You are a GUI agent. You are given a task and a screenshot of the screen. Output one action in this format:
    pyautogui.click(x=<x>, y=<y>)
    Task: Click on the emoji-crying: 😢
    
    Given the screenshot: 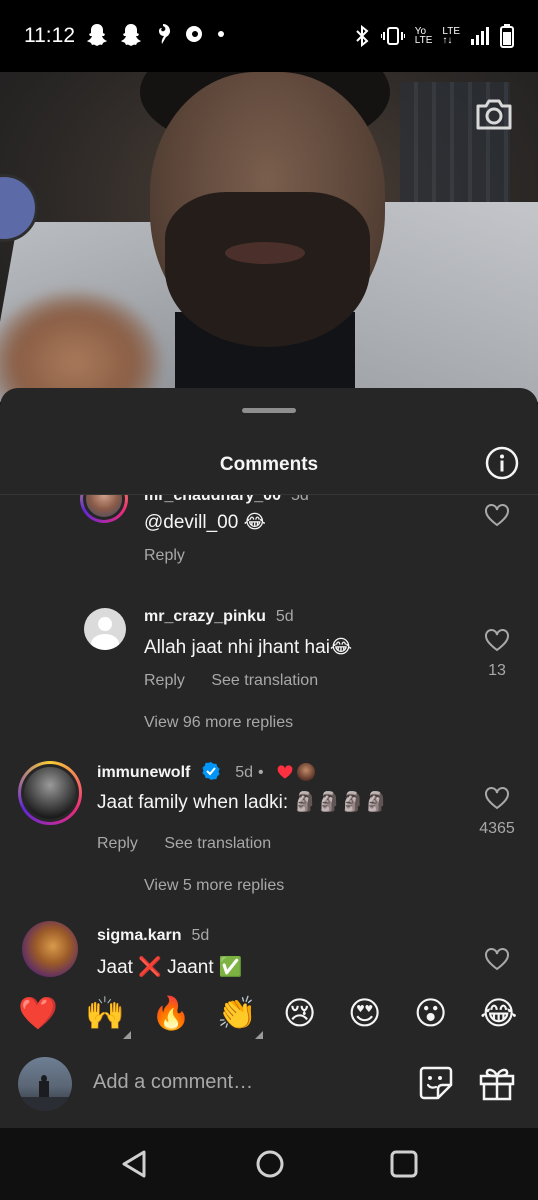 What is the action you would take?
    pyautogui.click(x=299, y=1013)
    